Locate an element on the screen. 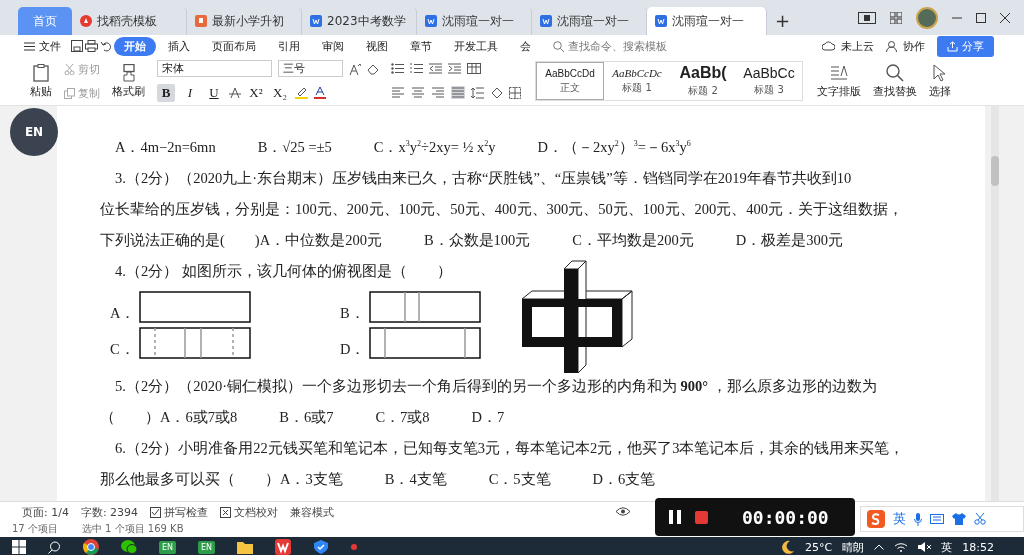  word-count: 字数: 2394 is located at coordinates (109, 512).